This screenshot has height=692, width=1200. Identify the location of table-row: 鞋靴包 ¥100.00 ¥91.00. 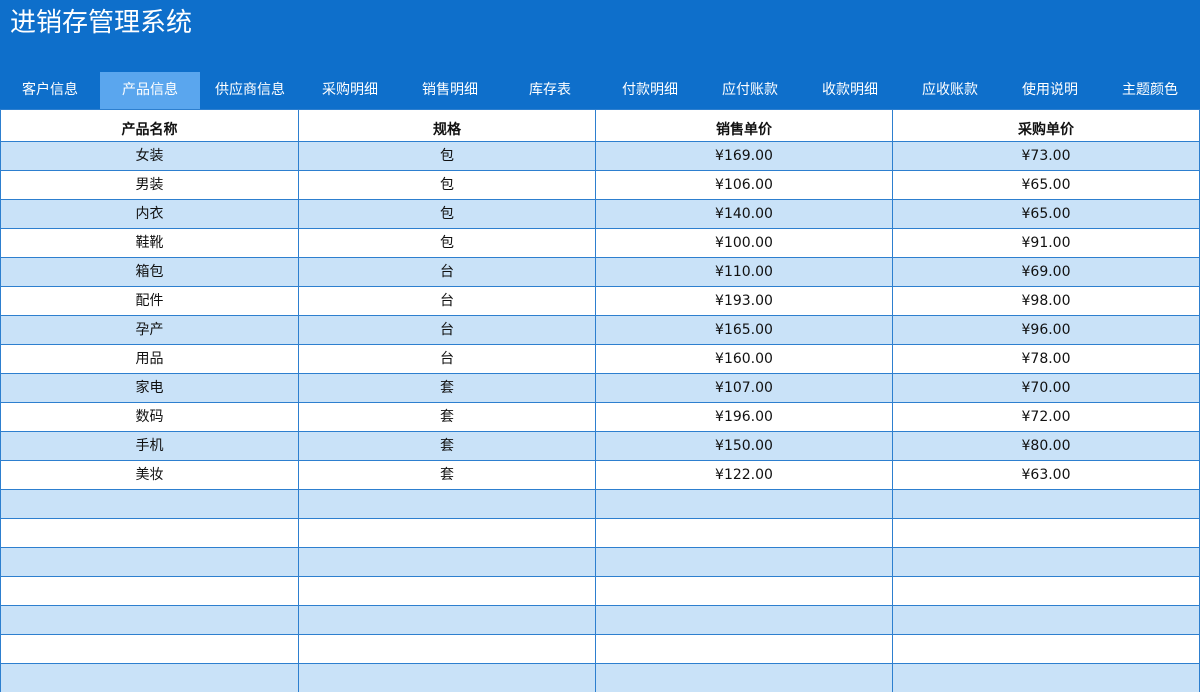
(600, 243).